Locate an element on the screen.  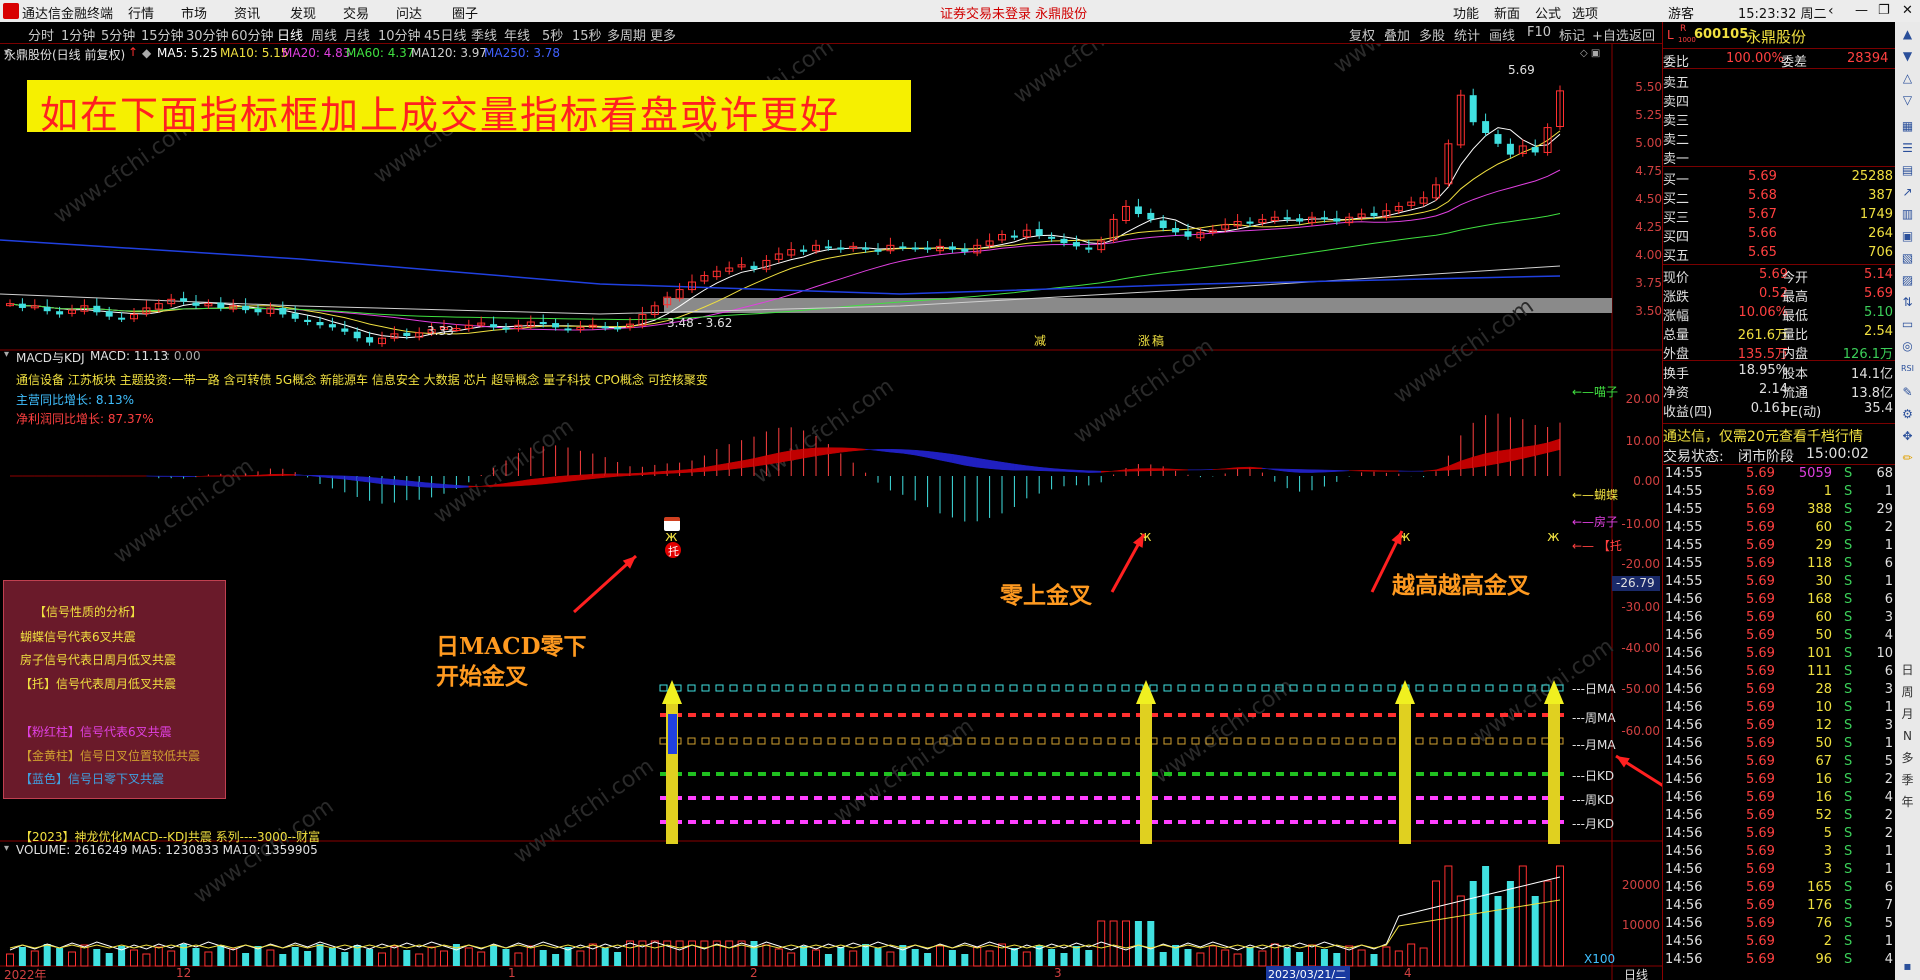
grid-icon: ▦ is located at coordinates (1907, 126).